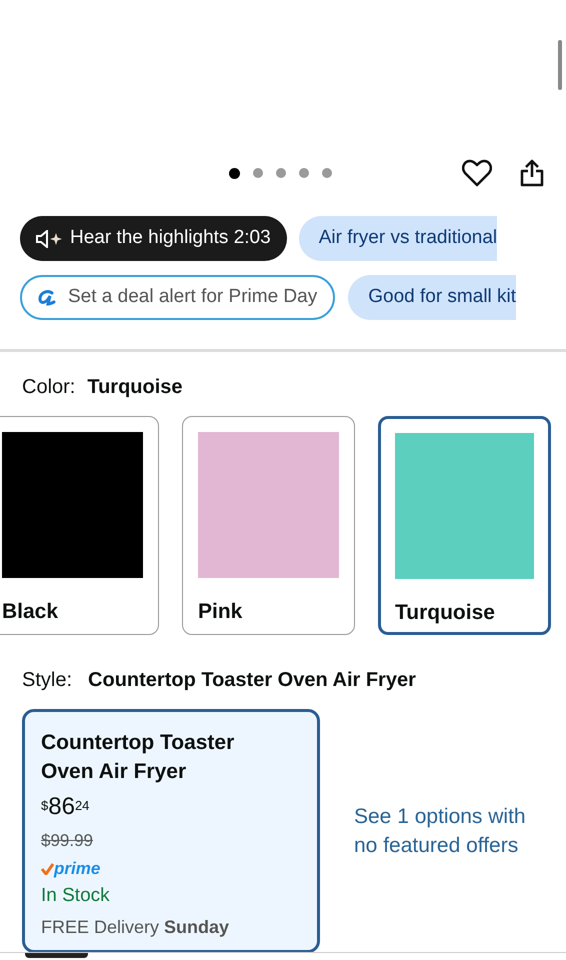 The image size is (566, 960). Describe the element at coordinates (47, 298) in the screenshot. I see `swoosh-icon` at that location.